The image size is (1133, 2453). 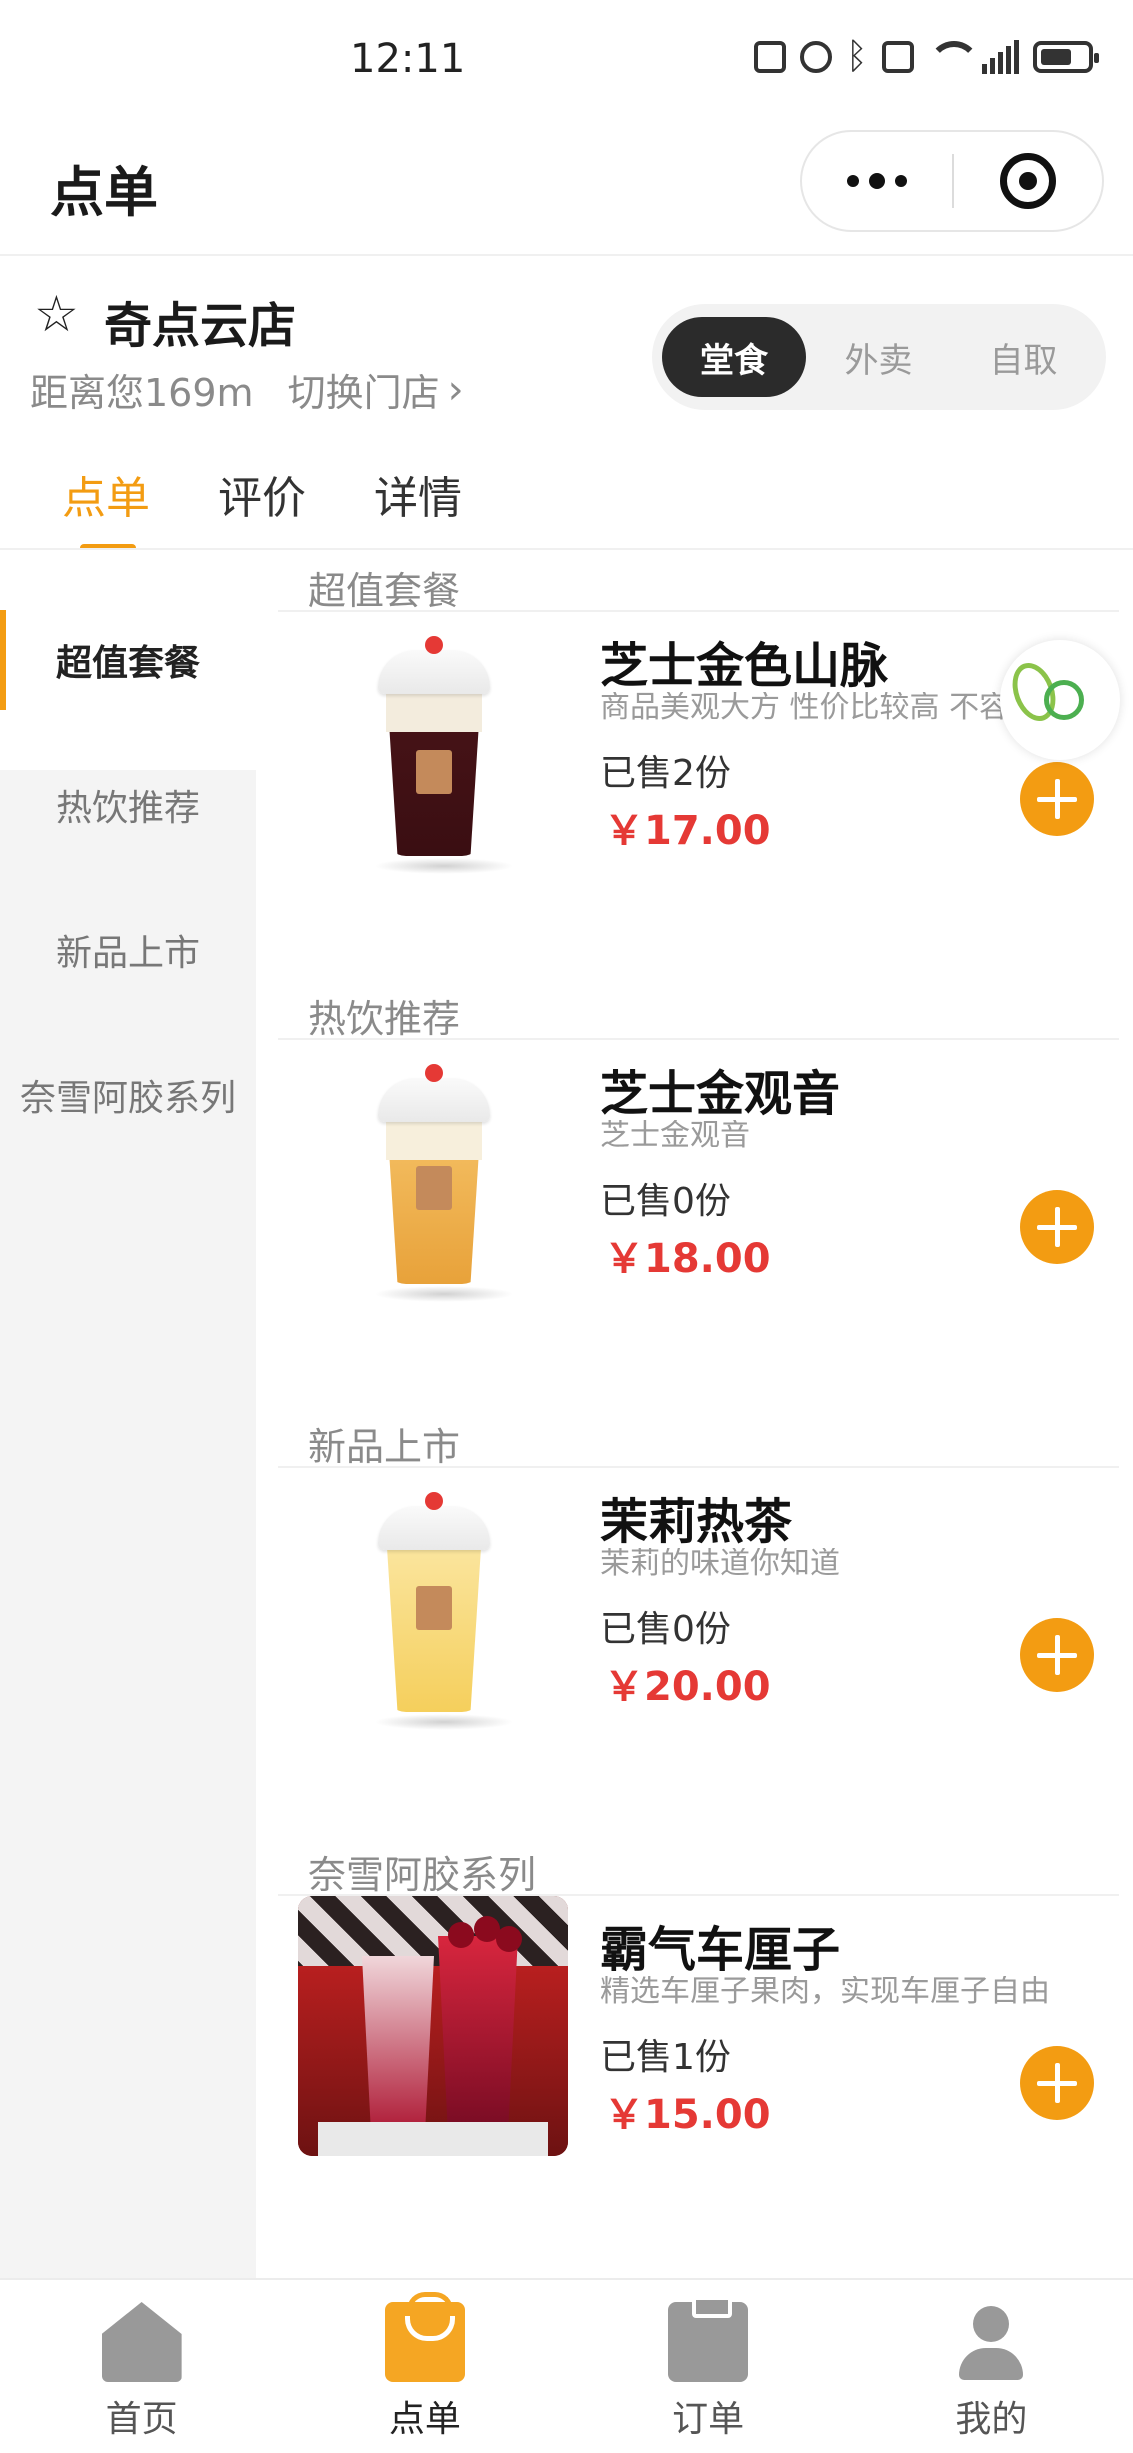 What do you see at coordinates (200, 326) in the screenshot?
I see `store-name: 奇点云店` at bounding box center [200, 326].